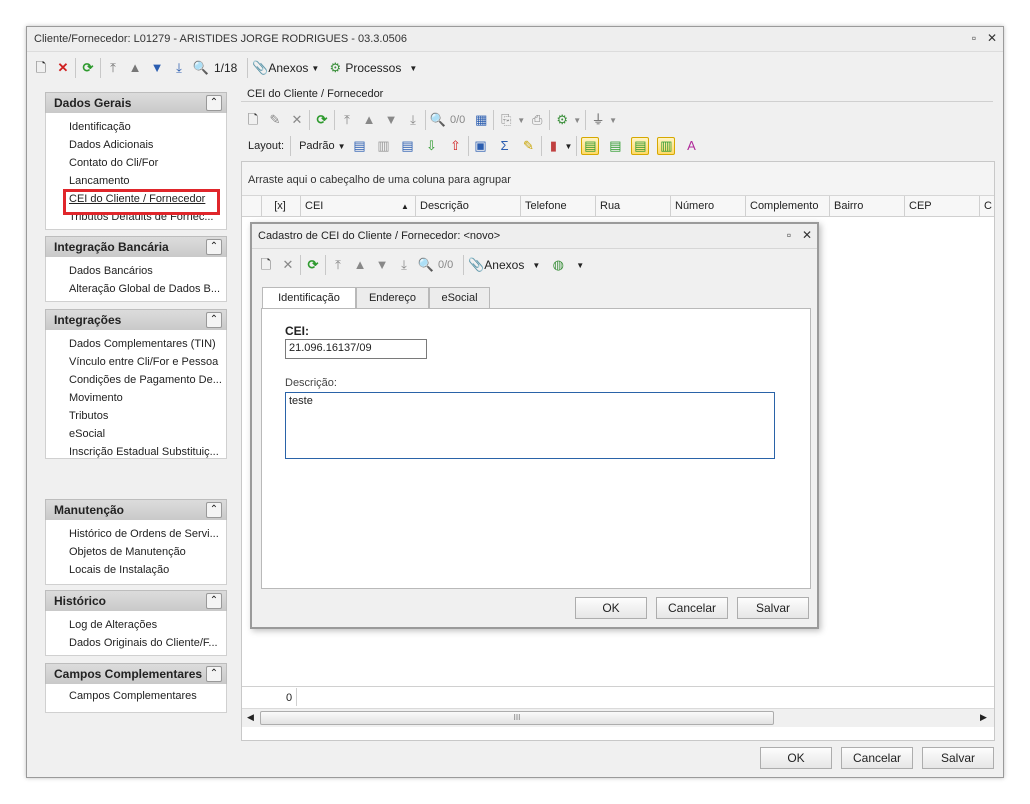 The image size is (1030, 804). I want to click on export-icon: ⇧, so click(456, 146).